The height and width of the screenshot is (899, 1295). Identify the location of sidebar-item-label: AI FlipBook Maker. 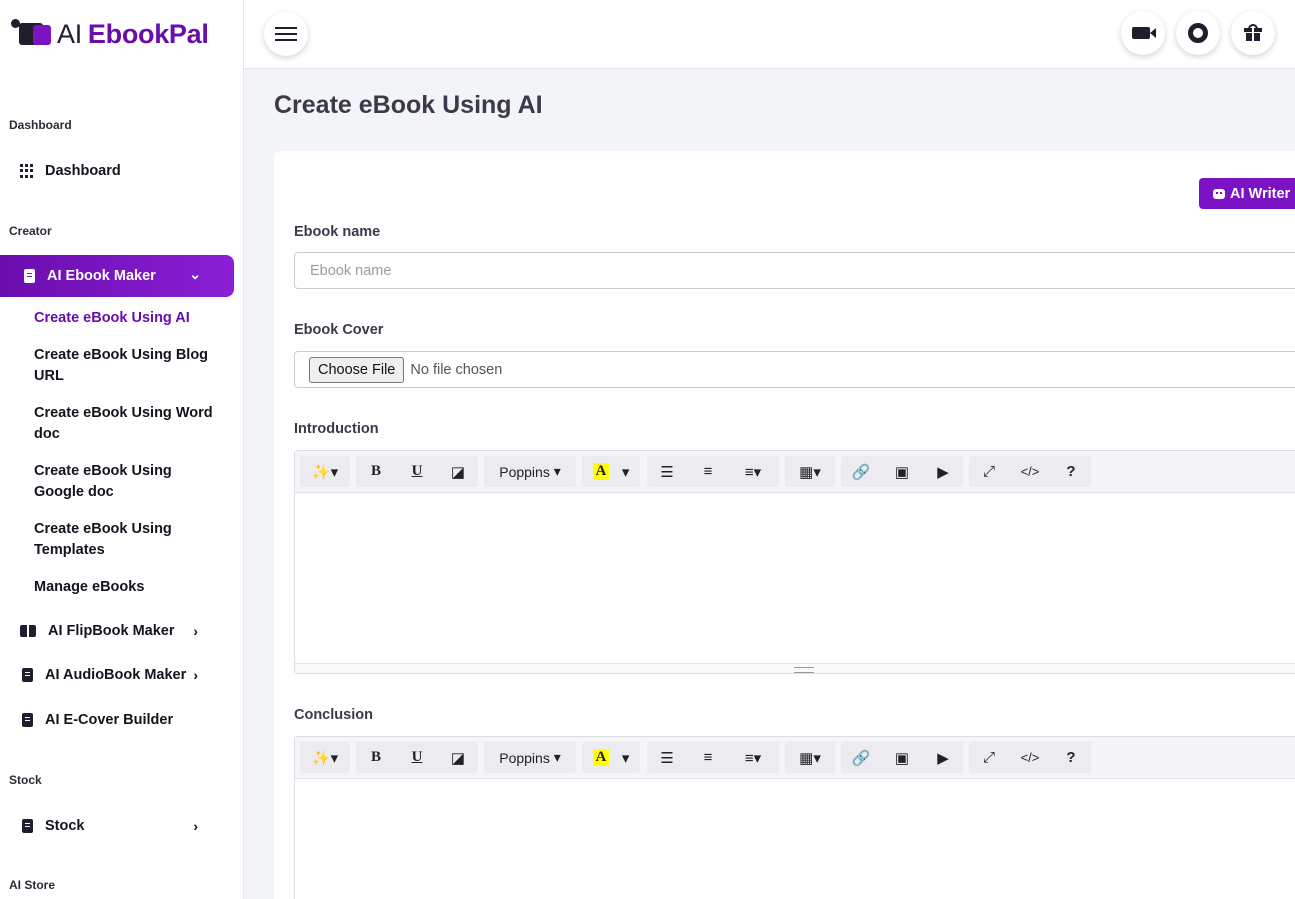
(111, 631).